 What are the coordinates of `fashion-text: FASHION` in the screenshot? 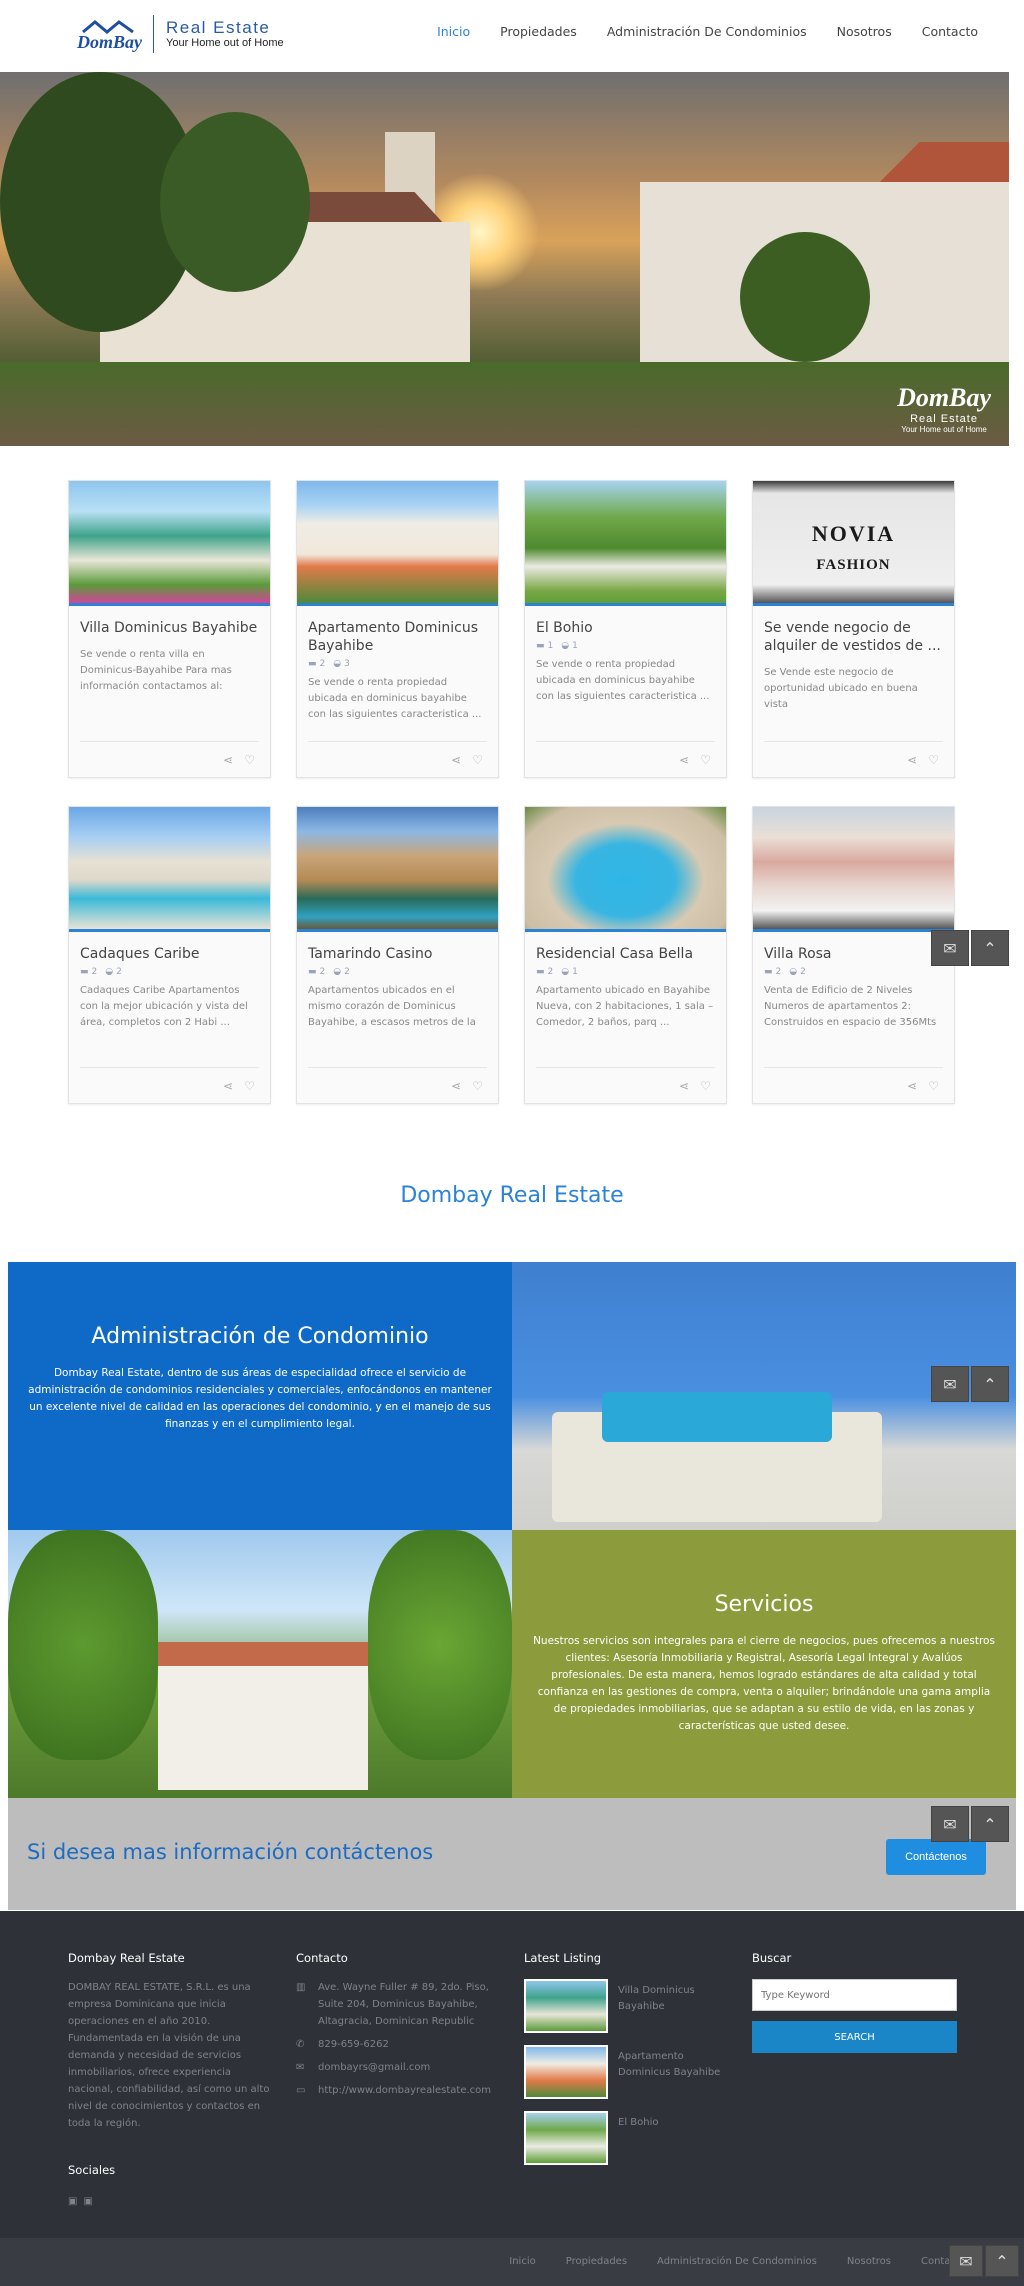 It's located at (853, 565).